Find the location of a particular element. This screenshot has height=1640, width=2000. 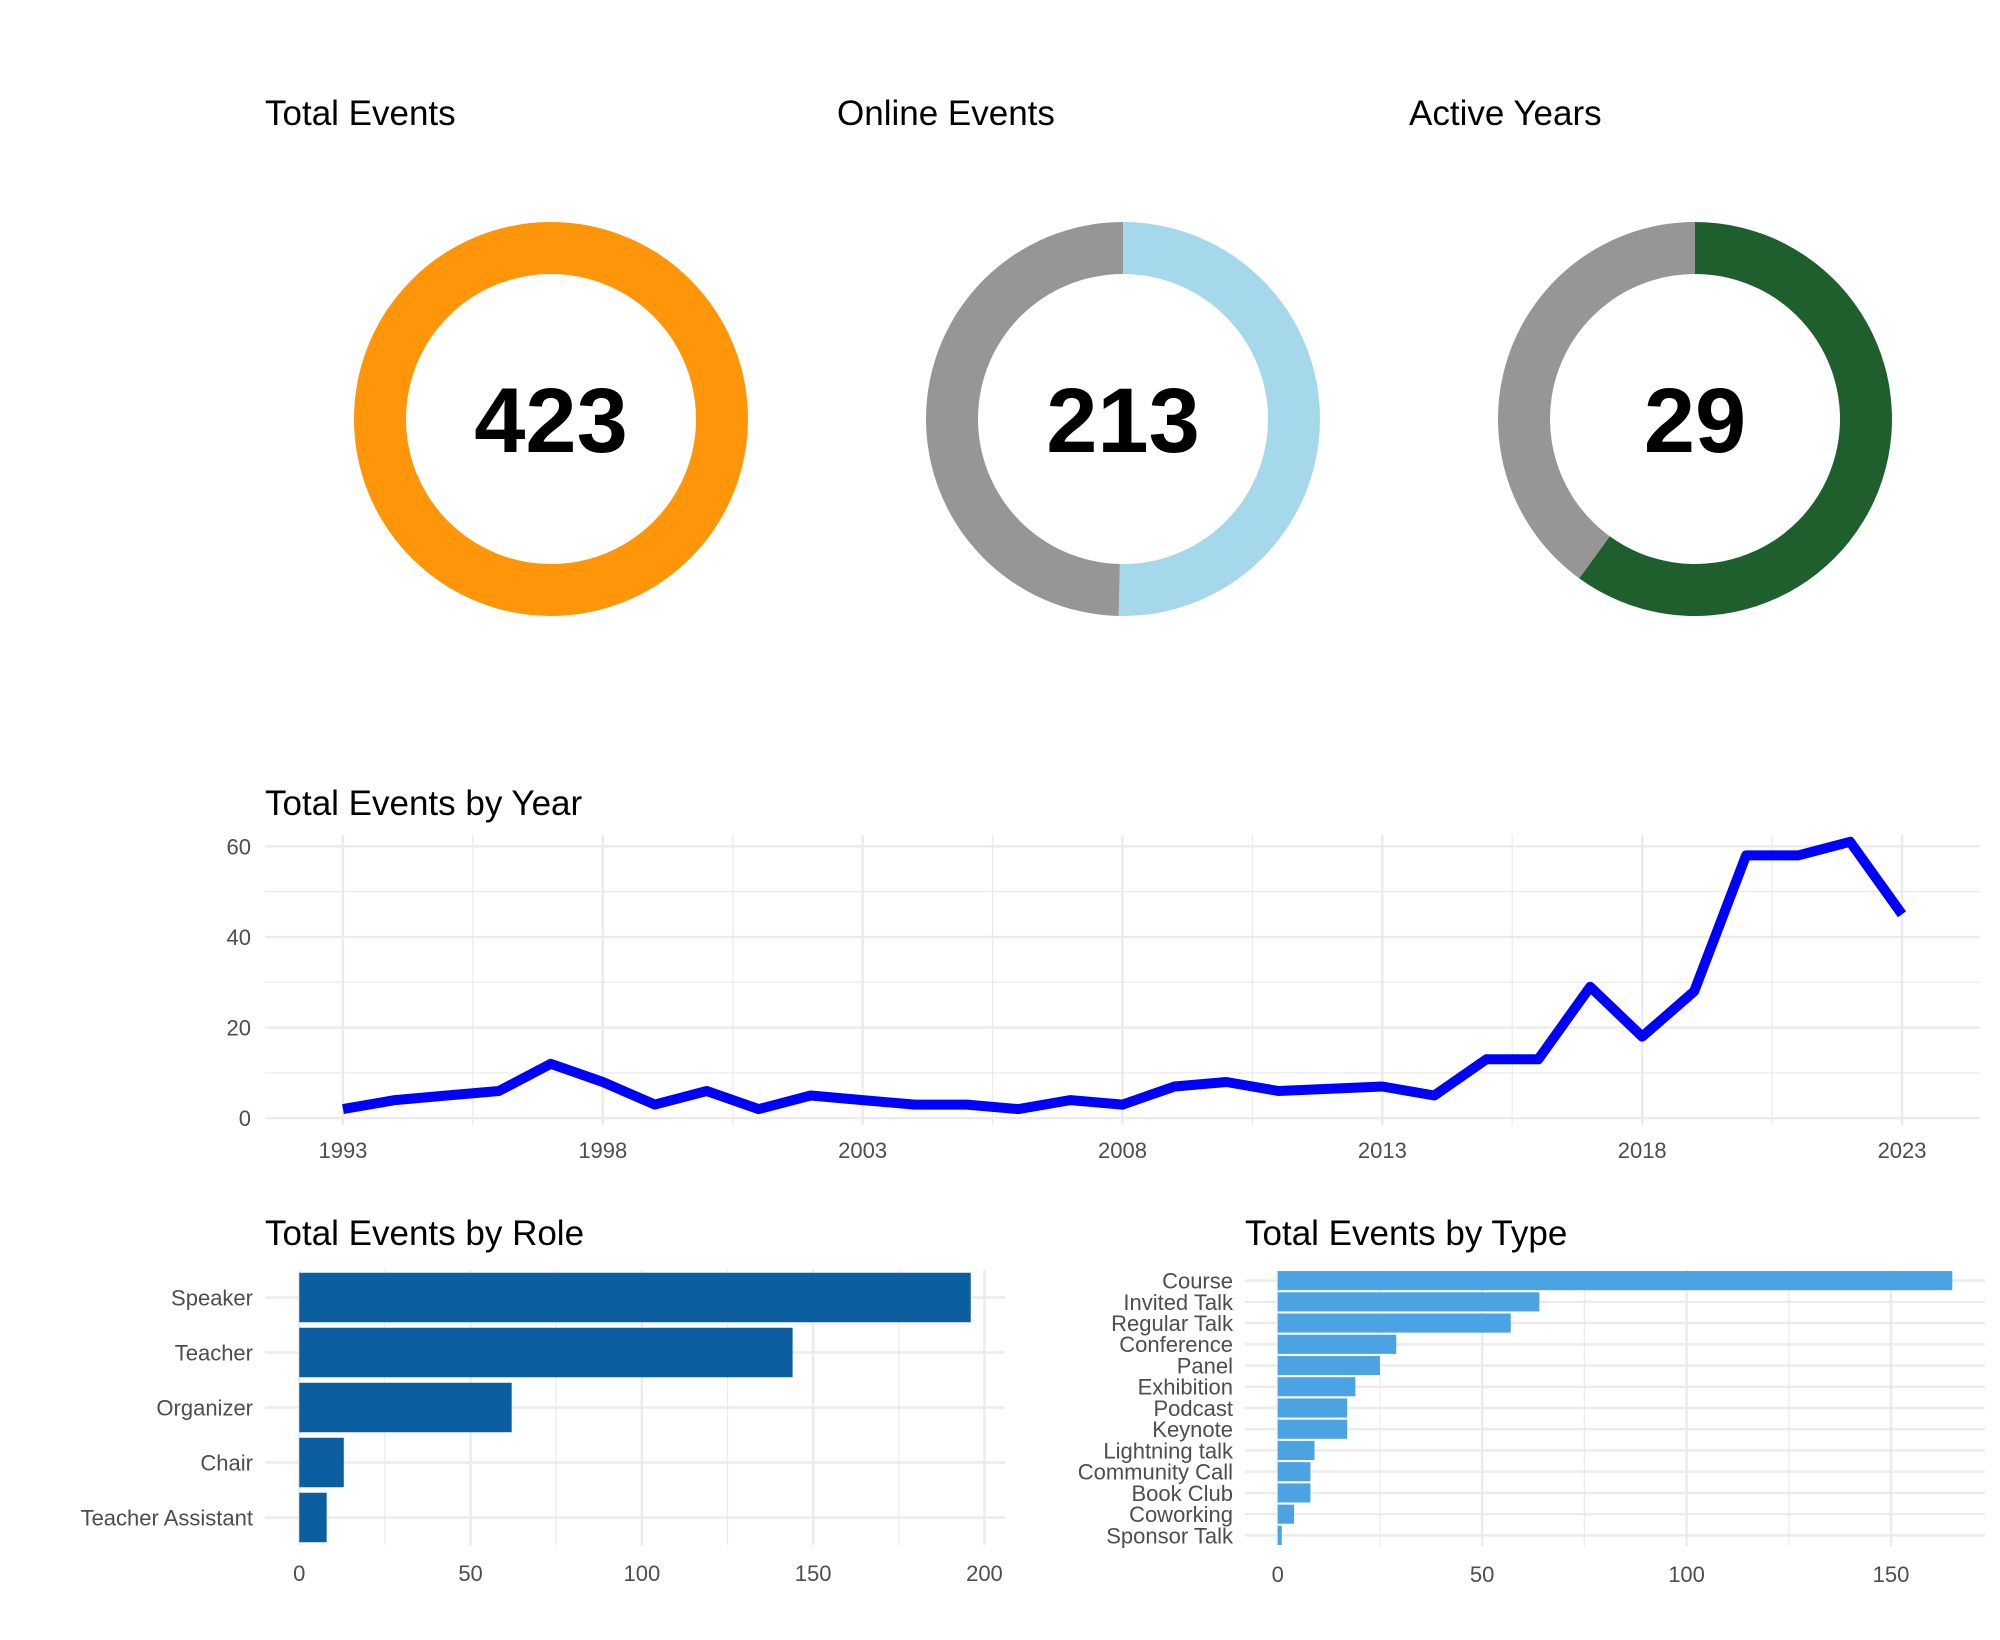

category-label: Chair is located at coordinates (226, 1462).